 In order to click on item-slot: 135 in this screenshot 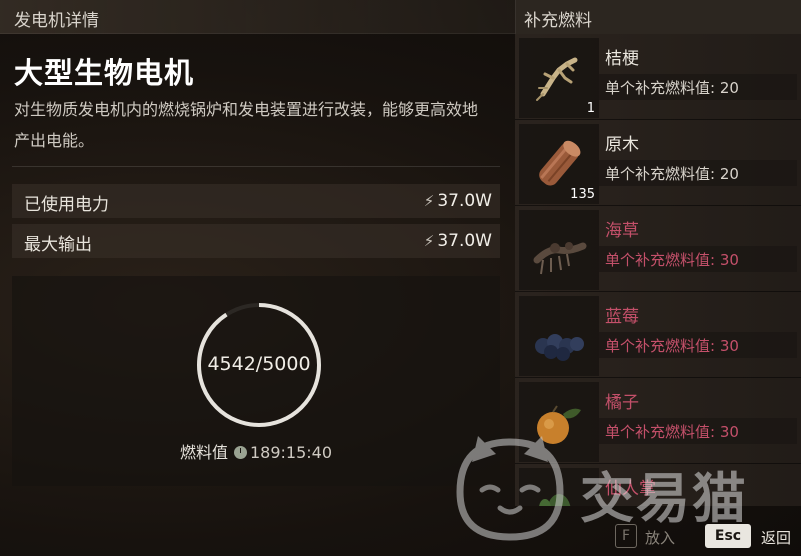, I will do `click(559, 164)`.